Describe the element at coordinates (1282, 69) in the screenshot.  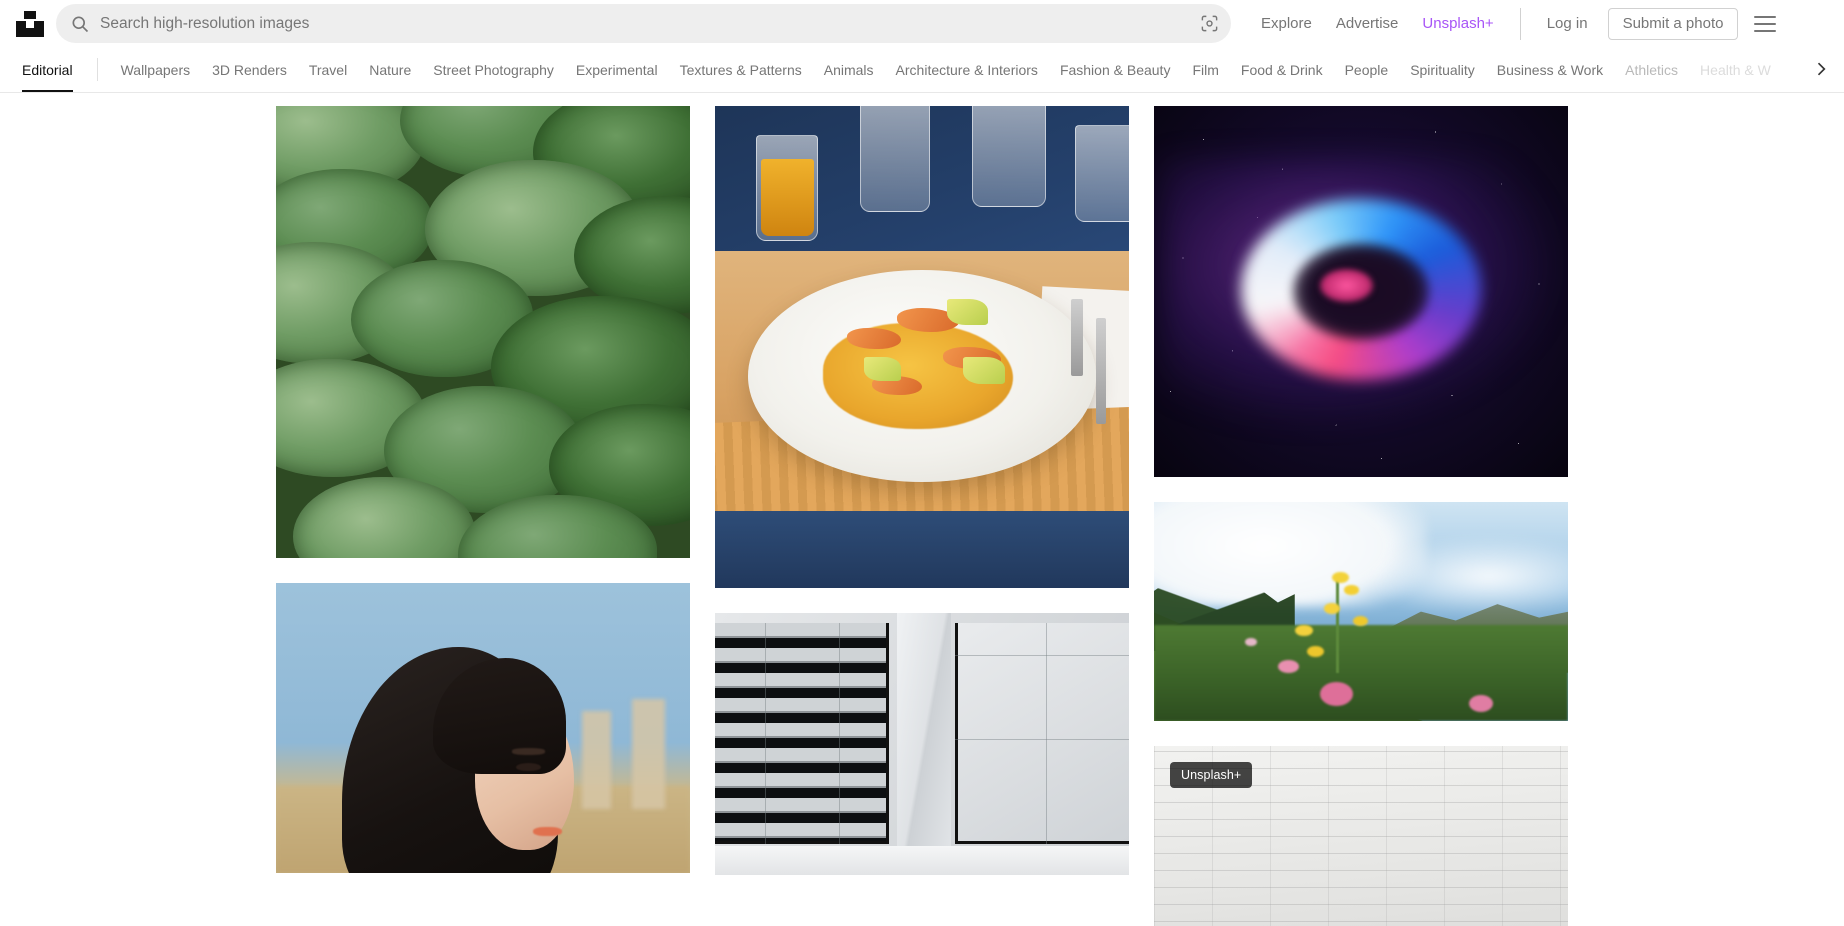
I see `category-food-drink: Food & Drink` at that location.